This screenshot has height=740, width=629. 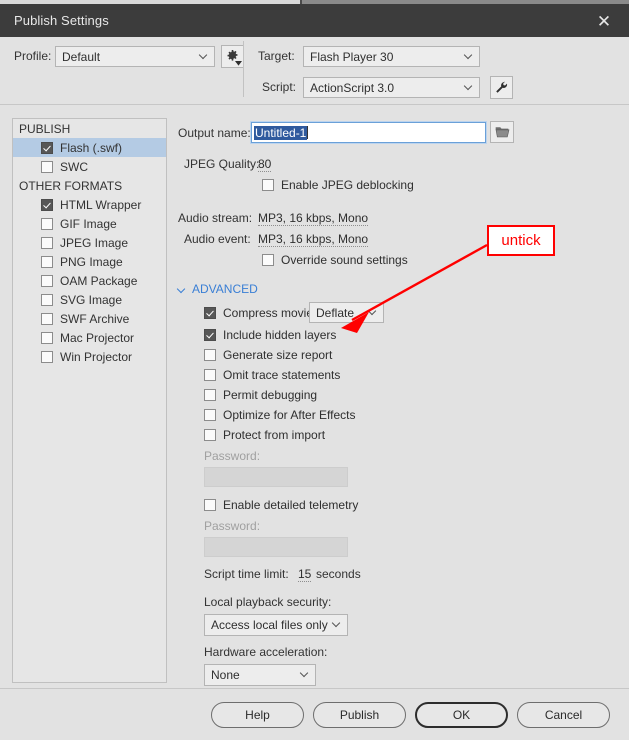 What do you see at coordinates (89, 166) in the screenshot?
I see `sidebar-item-swc: SWC` at bounding box center [89, 166].